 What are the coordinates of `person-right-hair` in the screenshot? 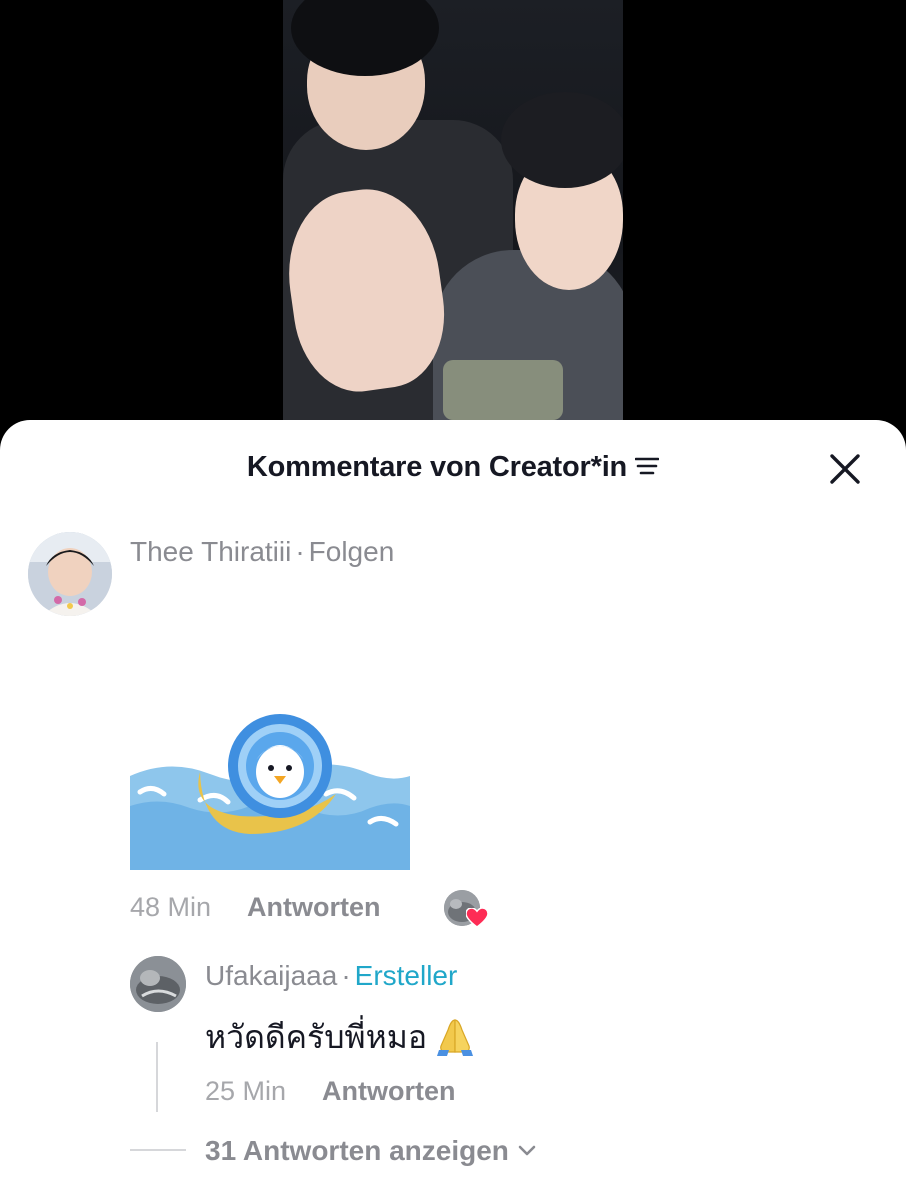 It's located at (562, 140).